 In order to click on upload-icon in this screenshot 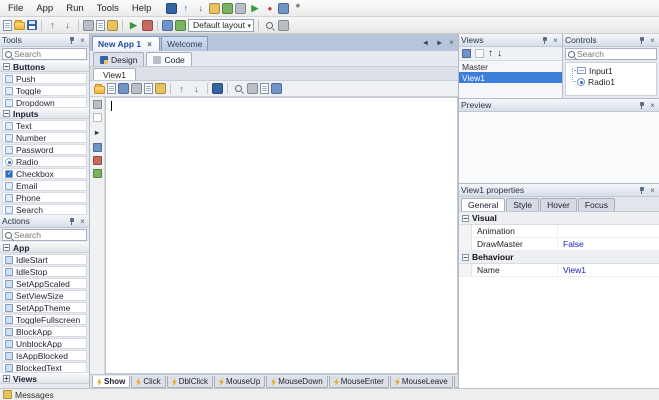, I will do `click(185, 8)`.